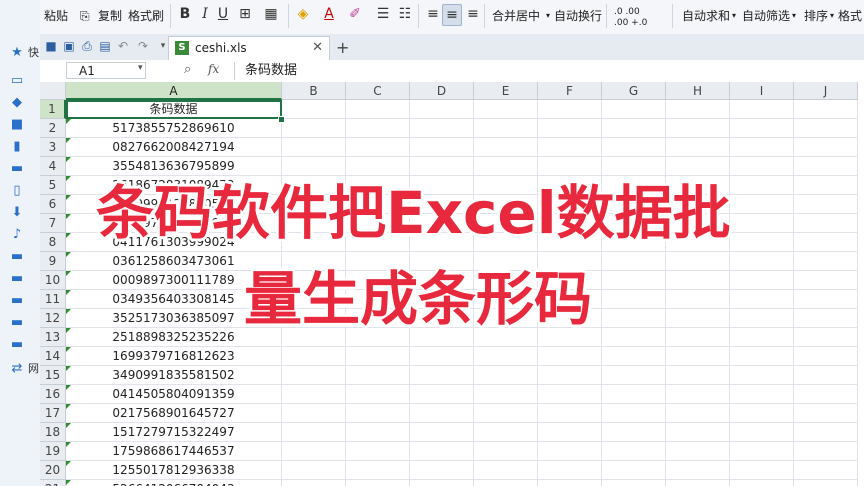 The image size is (864, 486). What do you see at coordinates (630, 23) in the screenshot?
I see `decrease-decimal-button: .00 +.0` at bounding box center [630, 23].